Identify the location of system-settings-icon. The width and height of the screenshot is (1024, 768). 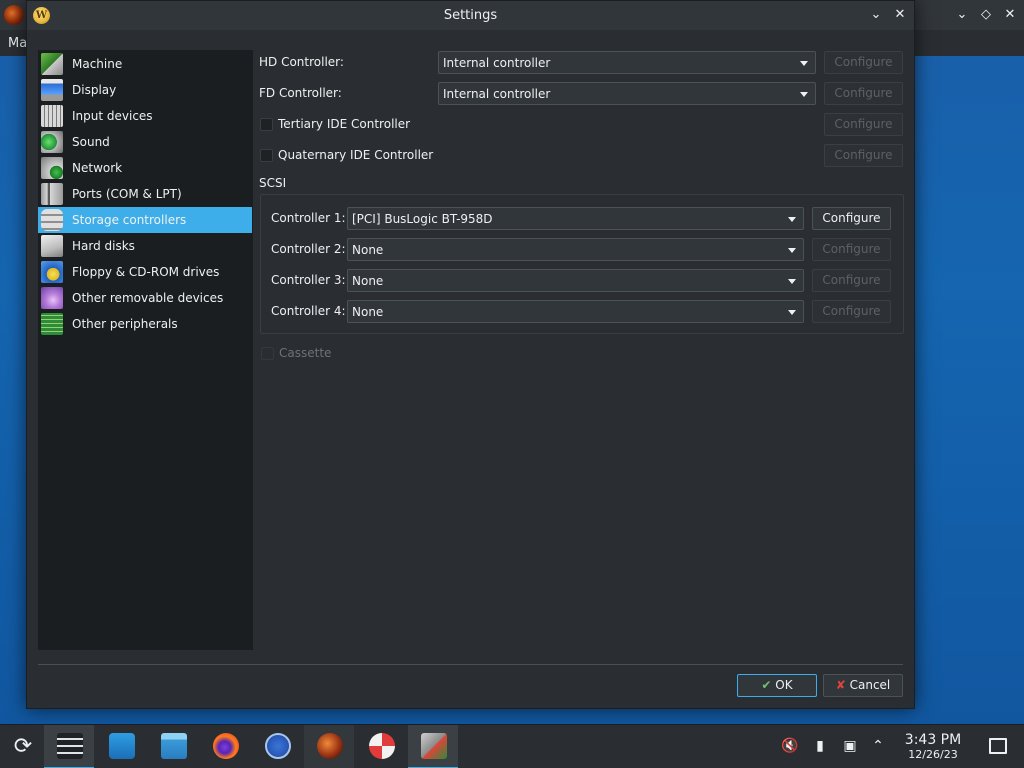
(70, 746).